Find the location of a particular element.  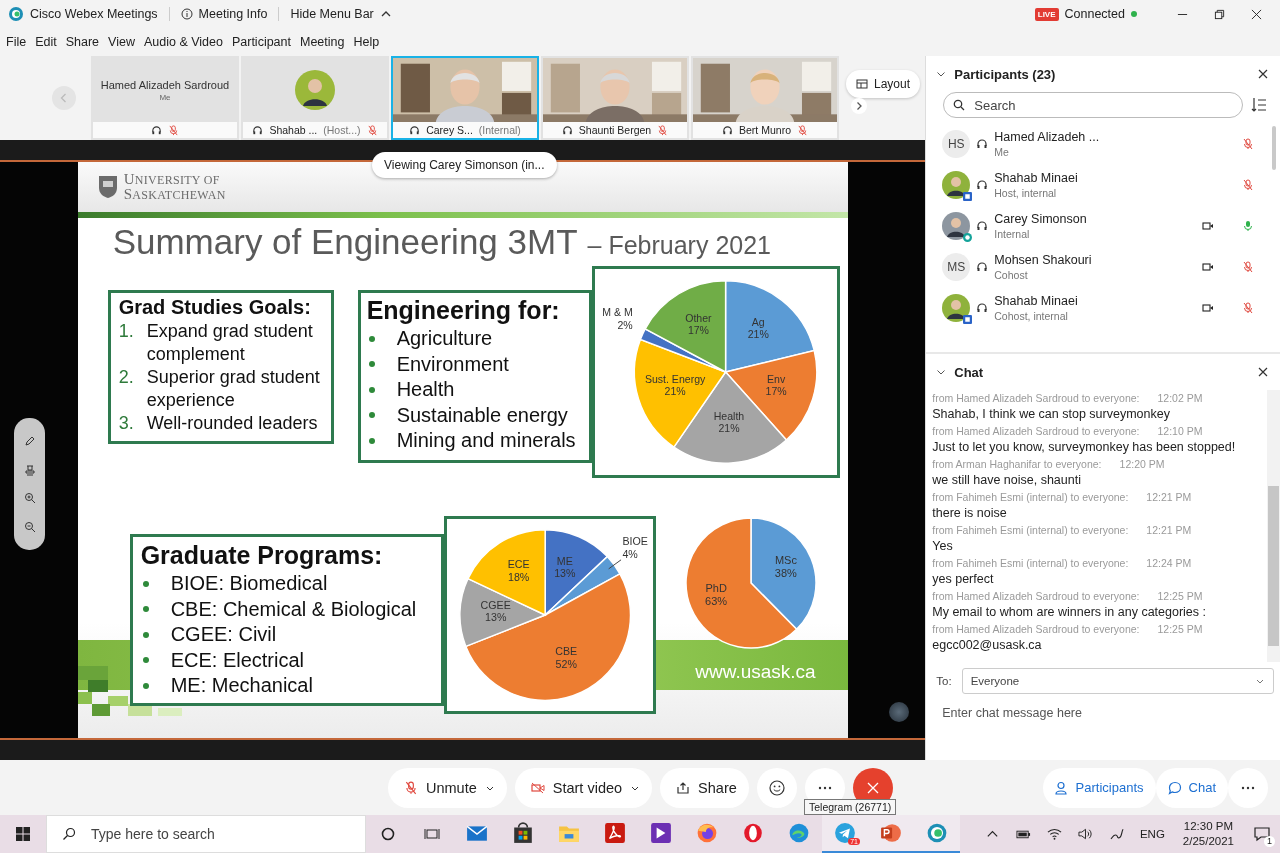

reactions-button is located at coordinates (776, 787).